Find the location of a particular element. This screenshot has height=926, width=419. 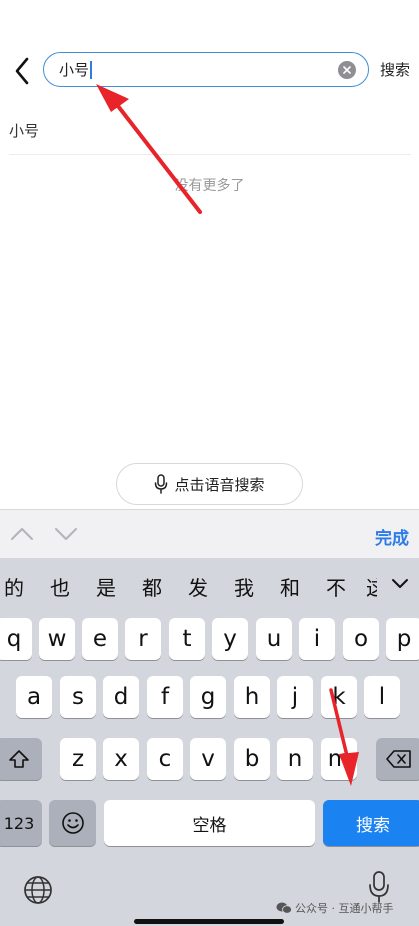

emoji-icon is located at coordinates (72, 823).